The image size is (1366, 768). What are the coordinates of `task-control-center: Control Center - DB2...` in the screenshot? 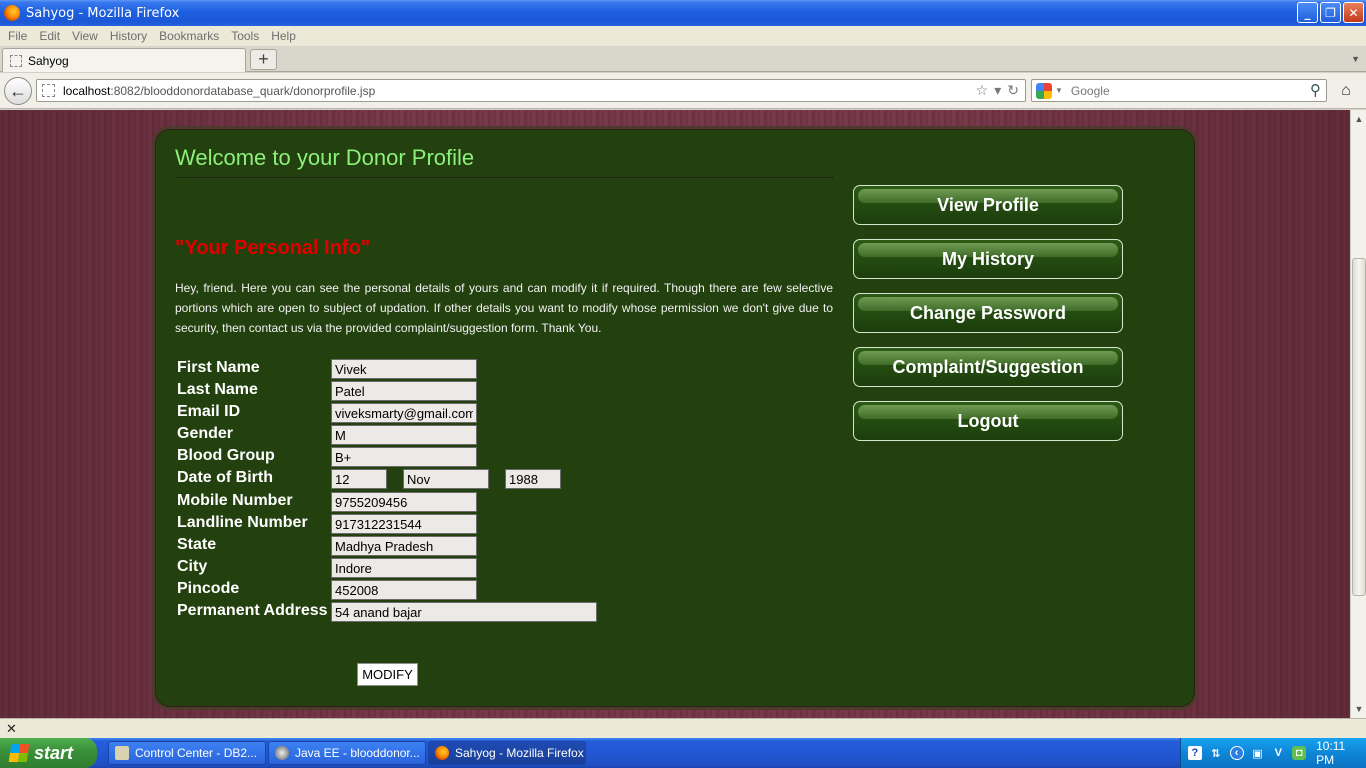 It's located at (187, 753).